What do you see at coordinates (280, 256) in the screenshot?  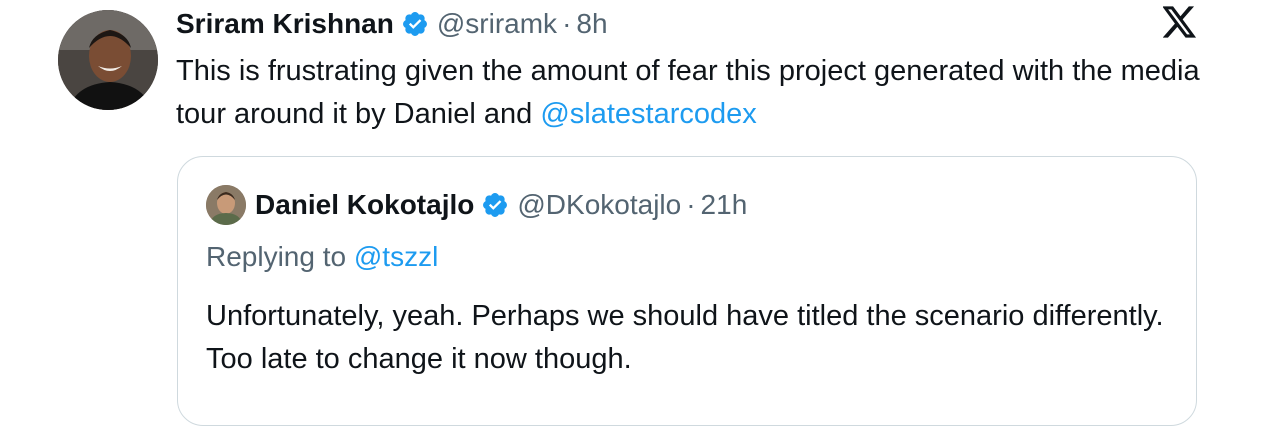 I see `replying-to-label: Replying to` at bounding box center [280, 256].